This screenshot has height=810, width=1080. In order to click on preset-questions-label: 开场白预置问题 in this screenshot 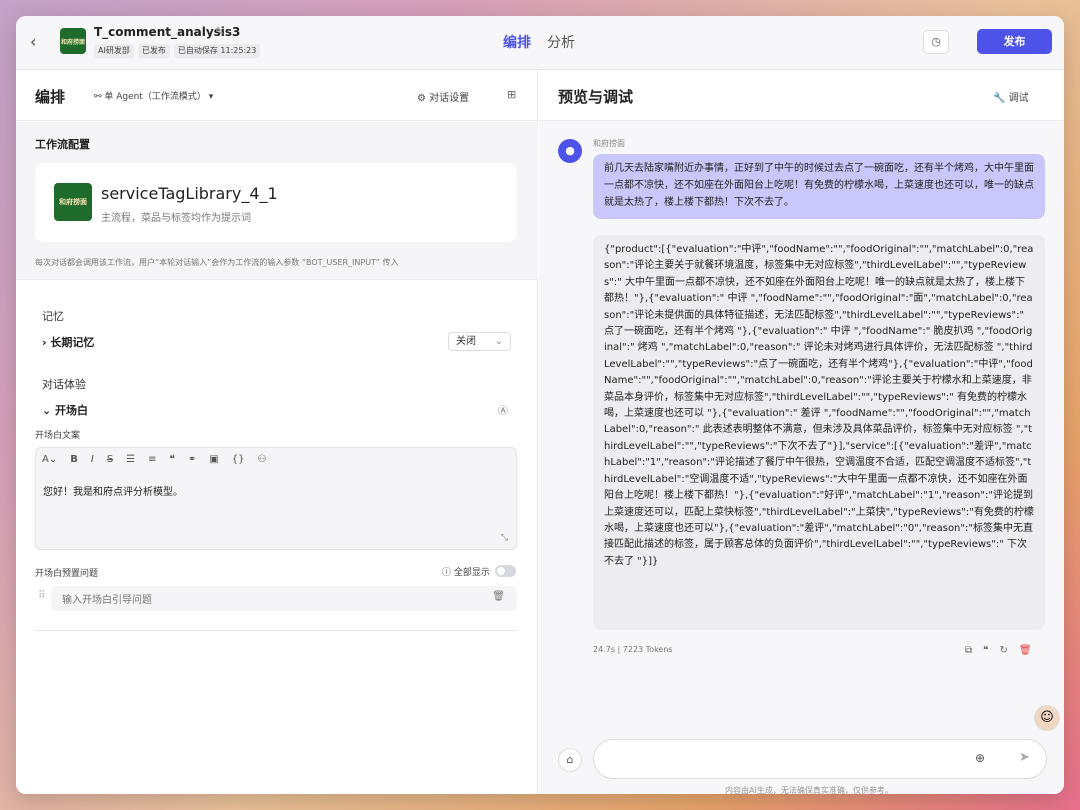, I will do `click(67, 574)`.